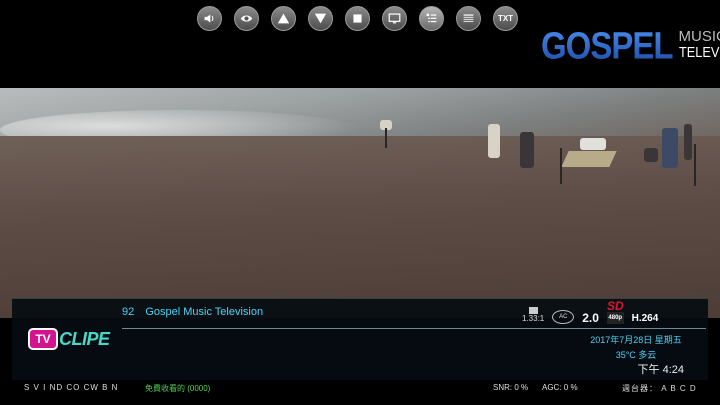  I want to click on agc-readout: AGC: 0 %, so click(560, 387).